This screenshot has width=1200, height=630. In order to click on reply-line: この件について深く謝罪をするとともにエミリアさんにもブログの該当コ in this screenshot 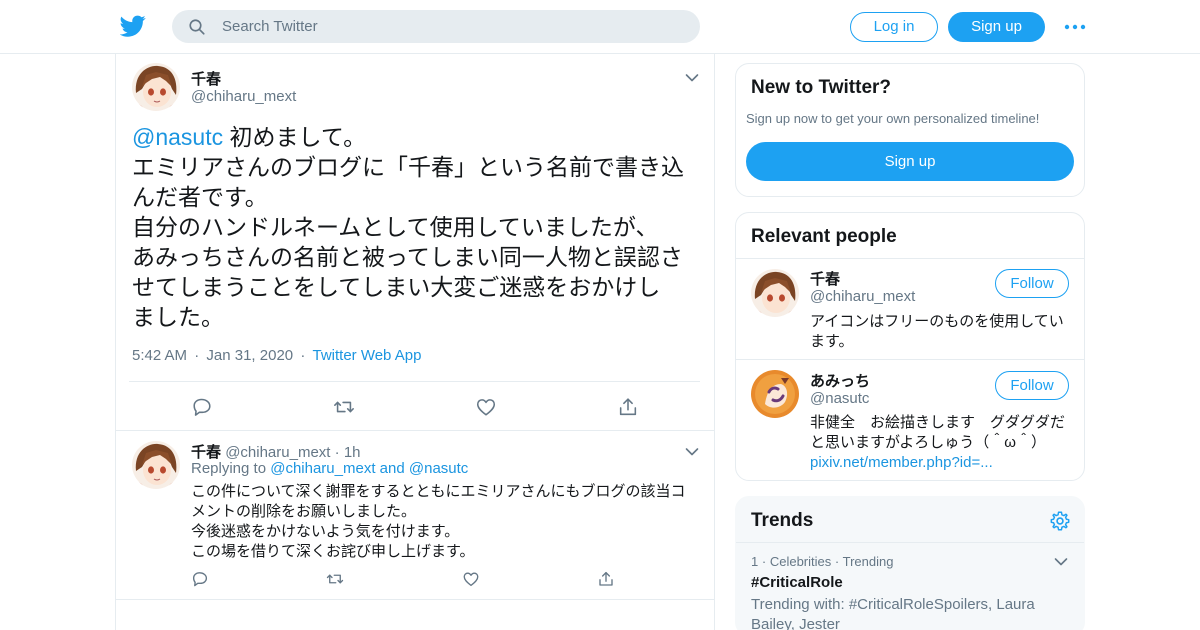, I will do `click(438, 491)`.